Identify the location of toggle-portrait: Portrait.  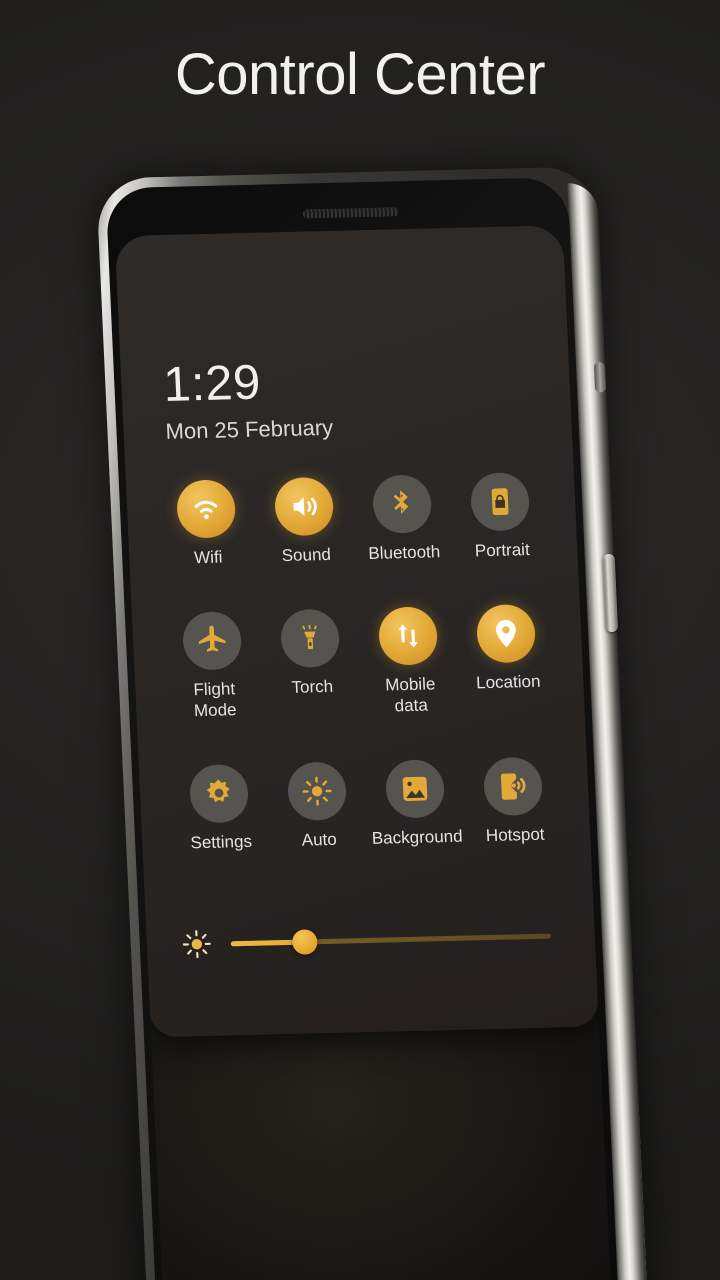
(501, 517).